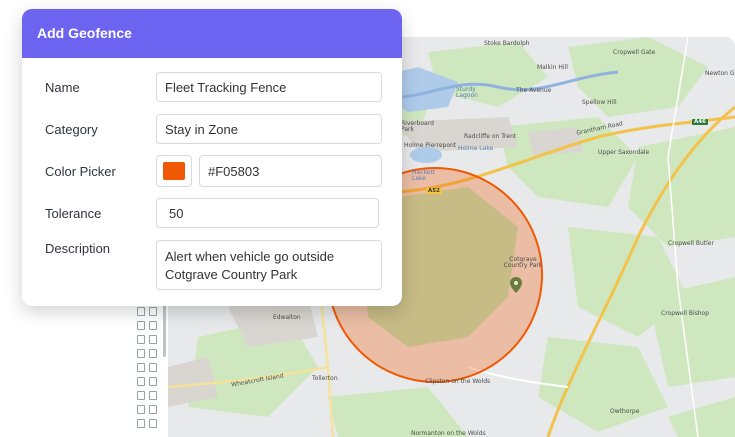 The height and width of the screenshot is (437, 735). Describe the element at coordinates (534, 90) in the screenshot. I see `map-label: The Avenue` at that location.